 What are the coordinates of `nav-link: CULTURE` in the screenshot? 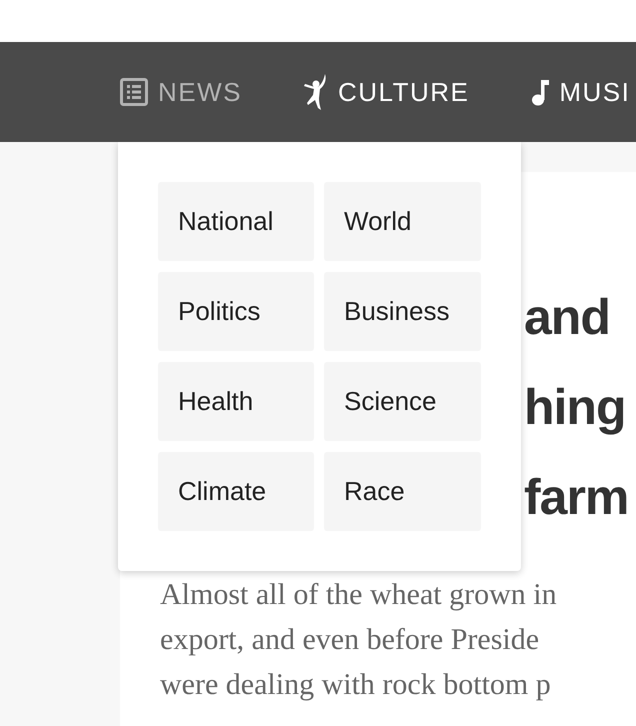 It's located at (387, 92).